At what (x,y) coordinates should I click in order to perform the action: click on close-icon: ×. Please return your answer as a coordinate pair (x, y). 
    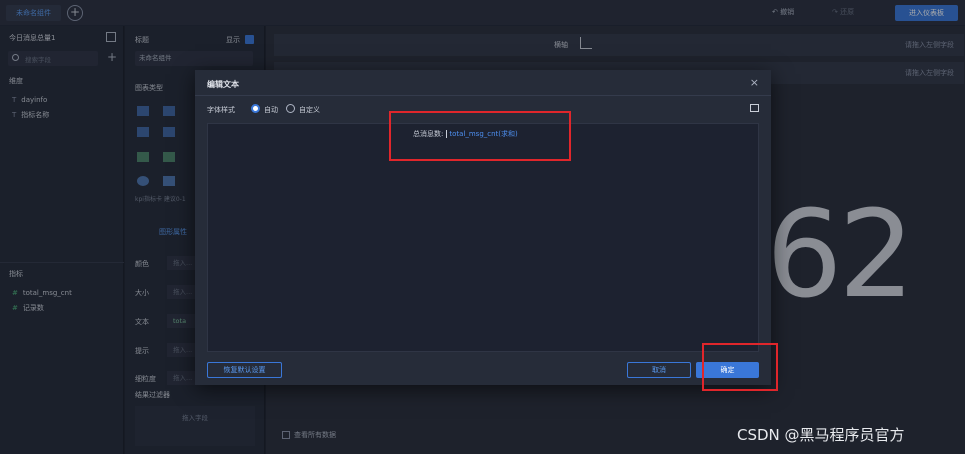
    Looking at the image, I should click on (754, 82).